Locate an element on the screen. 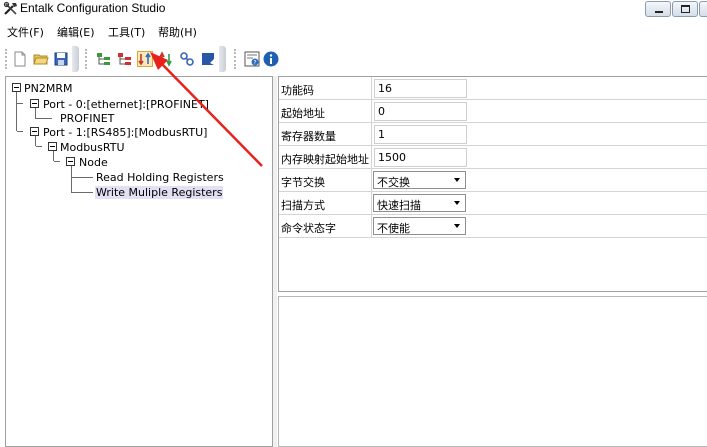 This screenshot has width=707, height=447. window-title: Entalk Configuration Studio is located at coordinates (93, 8).